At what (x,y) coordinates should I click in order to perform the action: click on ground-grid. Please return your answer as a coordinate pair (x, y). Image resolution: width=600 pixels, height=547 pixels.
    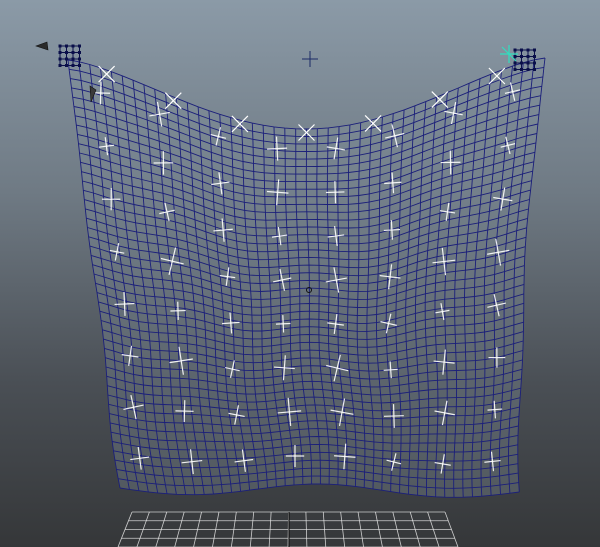
    Looking at the image, I should click on (288, 529).